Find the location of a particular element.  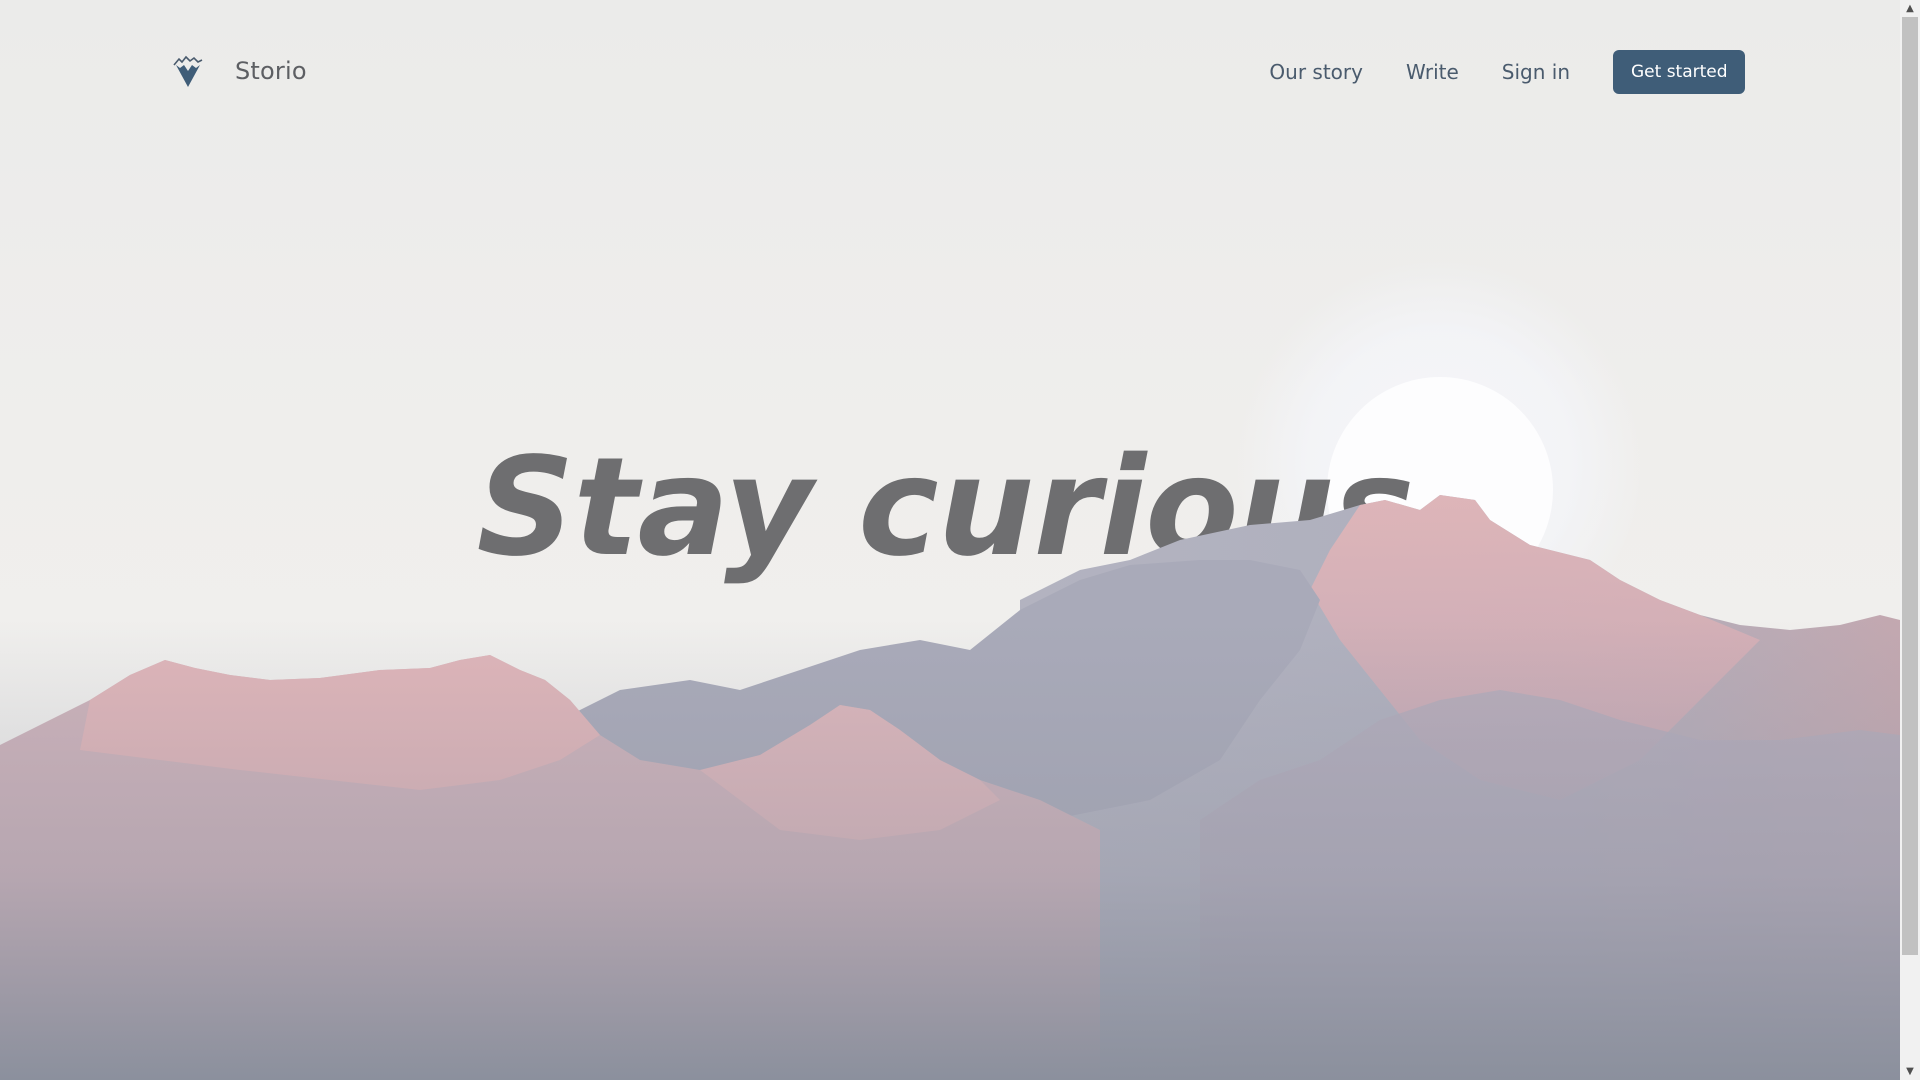

scroll-up-arrow-icon: ▲ is located at coordinates (1910, 8).